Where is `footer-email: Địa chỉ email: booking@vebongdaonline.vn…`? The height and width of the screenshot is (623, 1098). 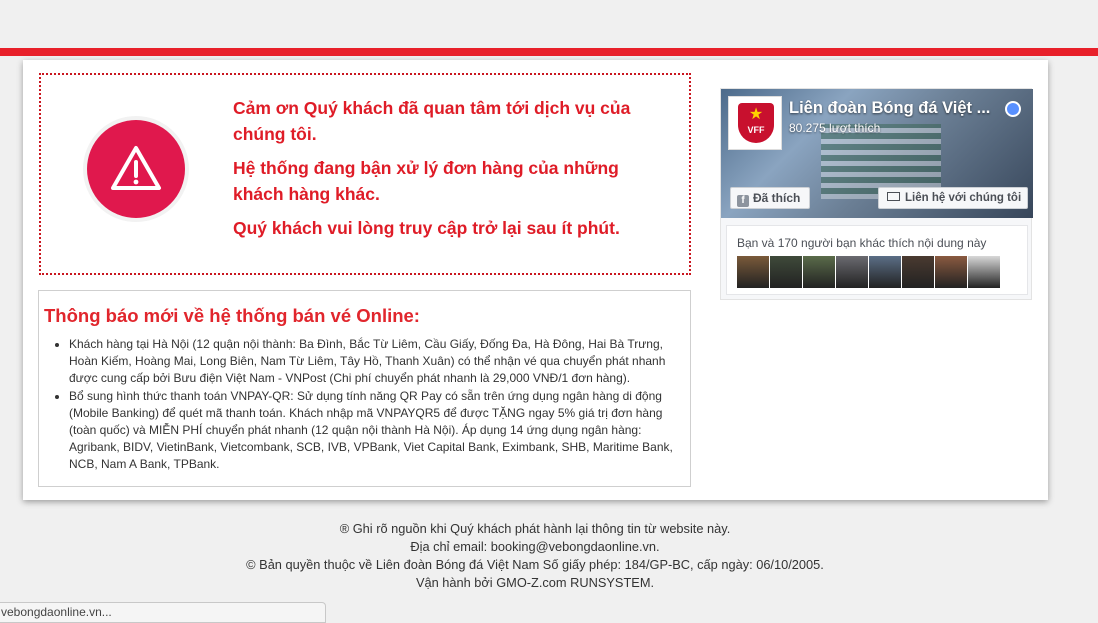 footer-email: Địa chỉ email: booking@vebongdaonline.vn… is located at coordinates (535, 546).